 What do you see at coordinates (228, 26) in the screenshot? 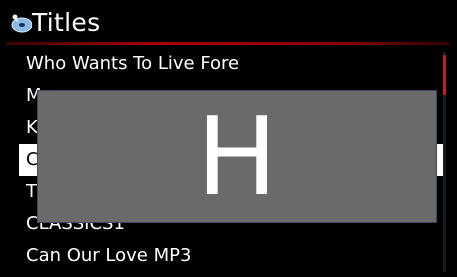
I see `header: Titles` at bounding box center [228, 26].